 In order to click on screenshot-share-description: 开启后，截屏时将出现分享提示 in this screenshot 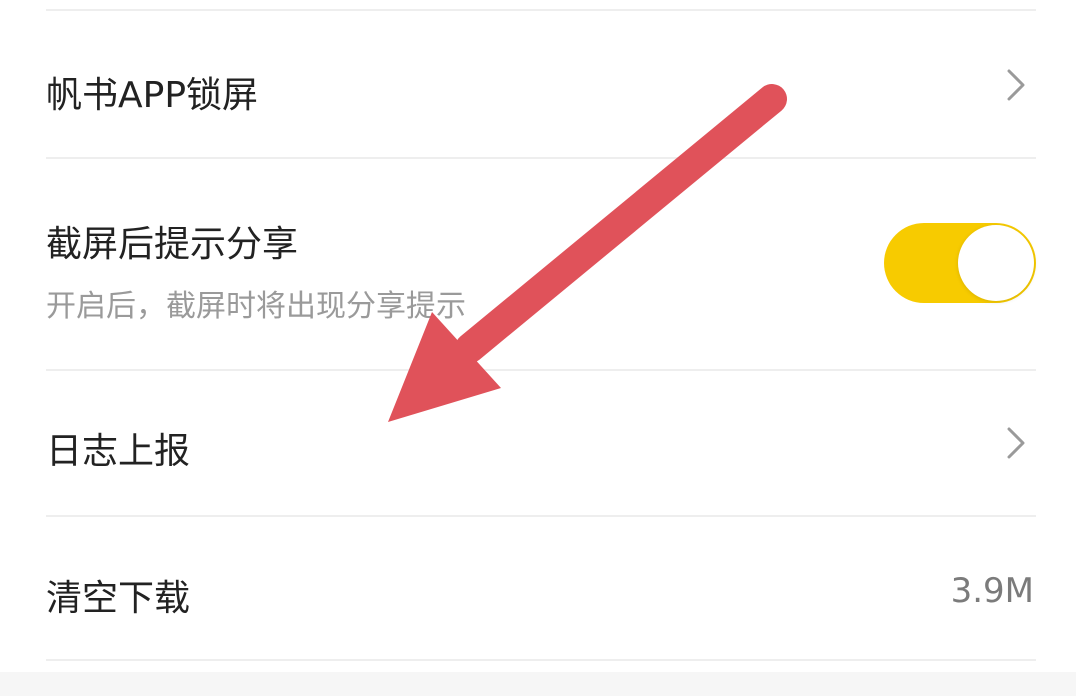, I will do `click(256, 306)`.